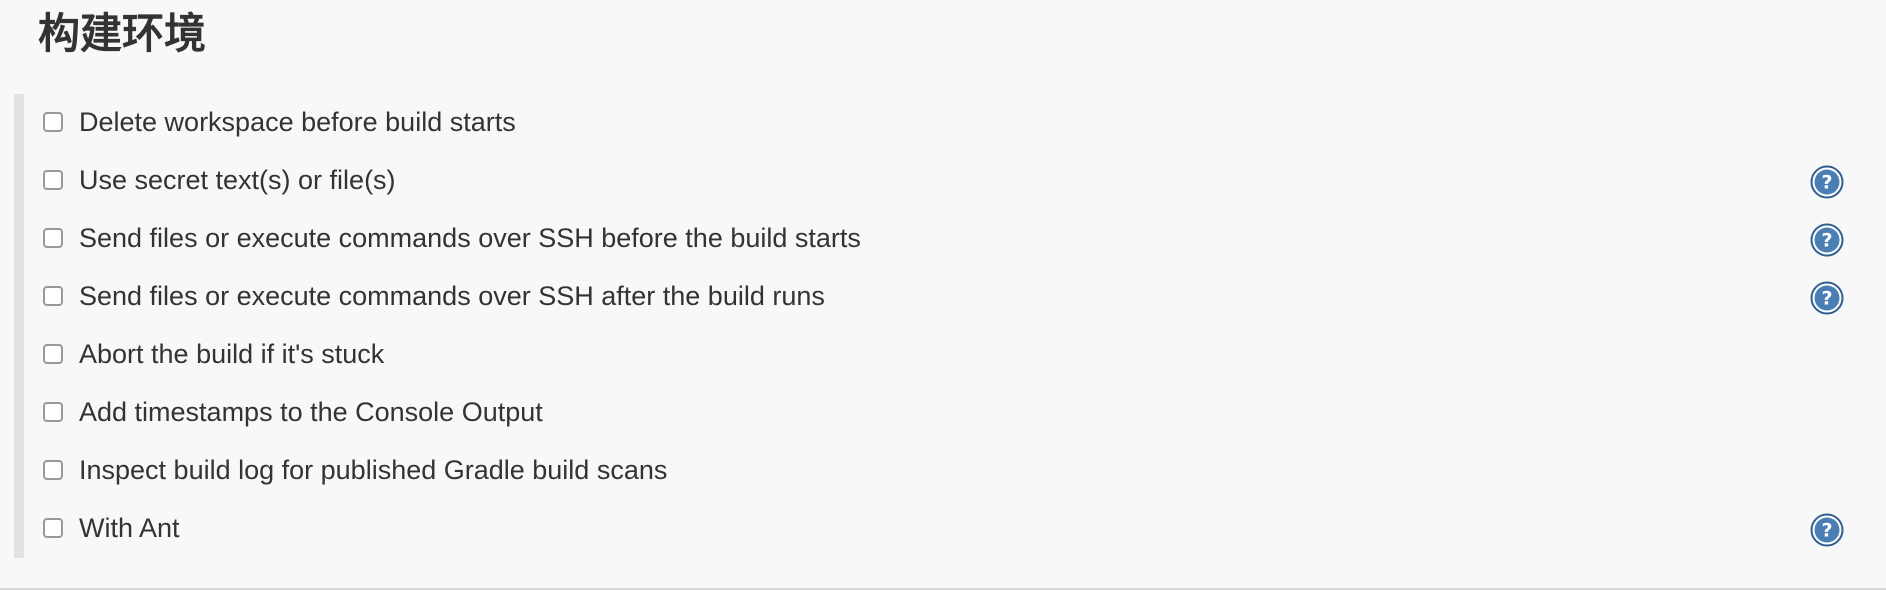 The width and height of the screenshot is (1886, 590). Describe the element at coordinates (943, 529) in the screenshot. I see `option-with-ant: With Ant ?` at that location.